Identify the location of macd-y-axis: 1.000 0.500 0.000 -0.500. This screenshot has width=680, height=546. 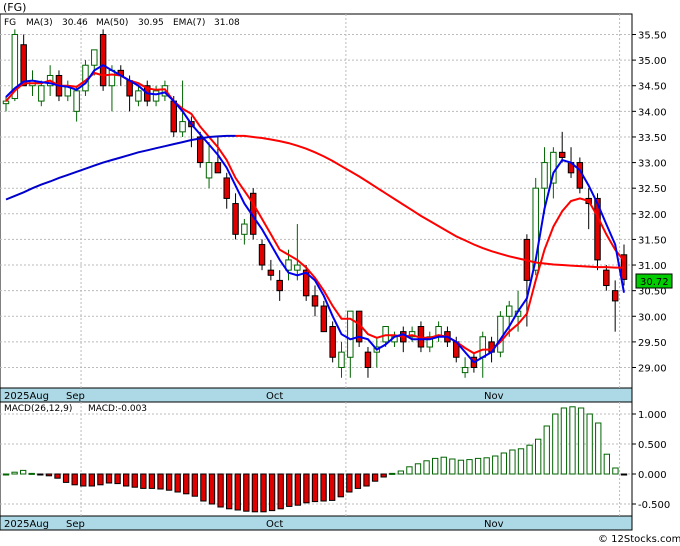
(651, 460).